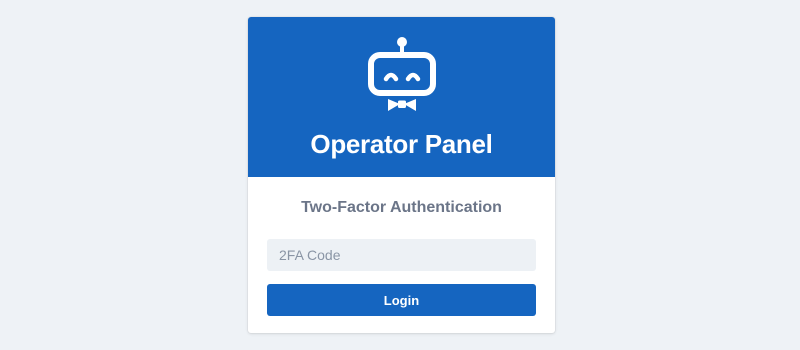  What do you see at coordinates (401, 144) in the screenshot?
I see `brand-title: Operator Panel` at bounding box center [401, 144].